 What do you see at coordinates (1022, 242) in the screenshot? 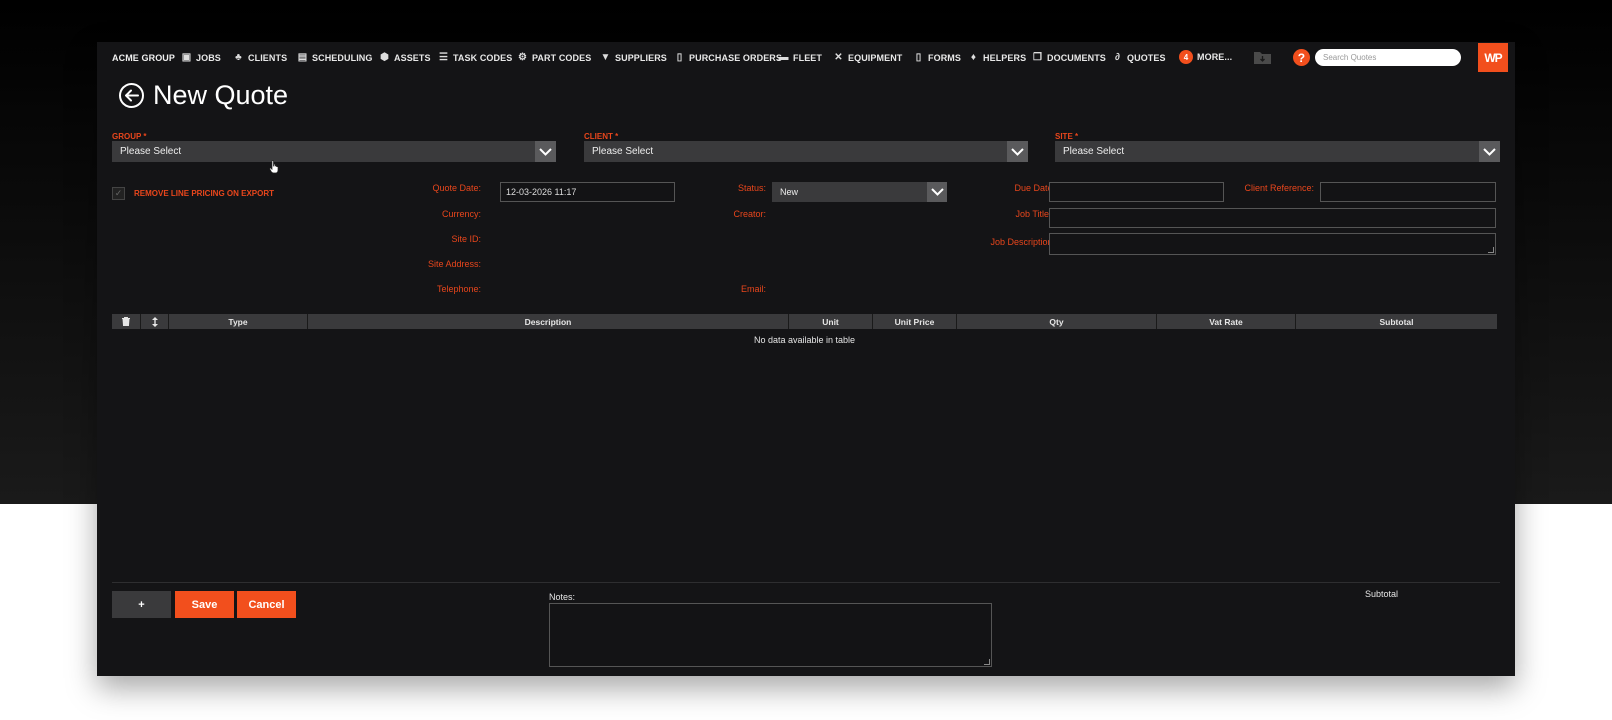
I see `job-description-label: Job Description:` at bounding box center [1022, 242].